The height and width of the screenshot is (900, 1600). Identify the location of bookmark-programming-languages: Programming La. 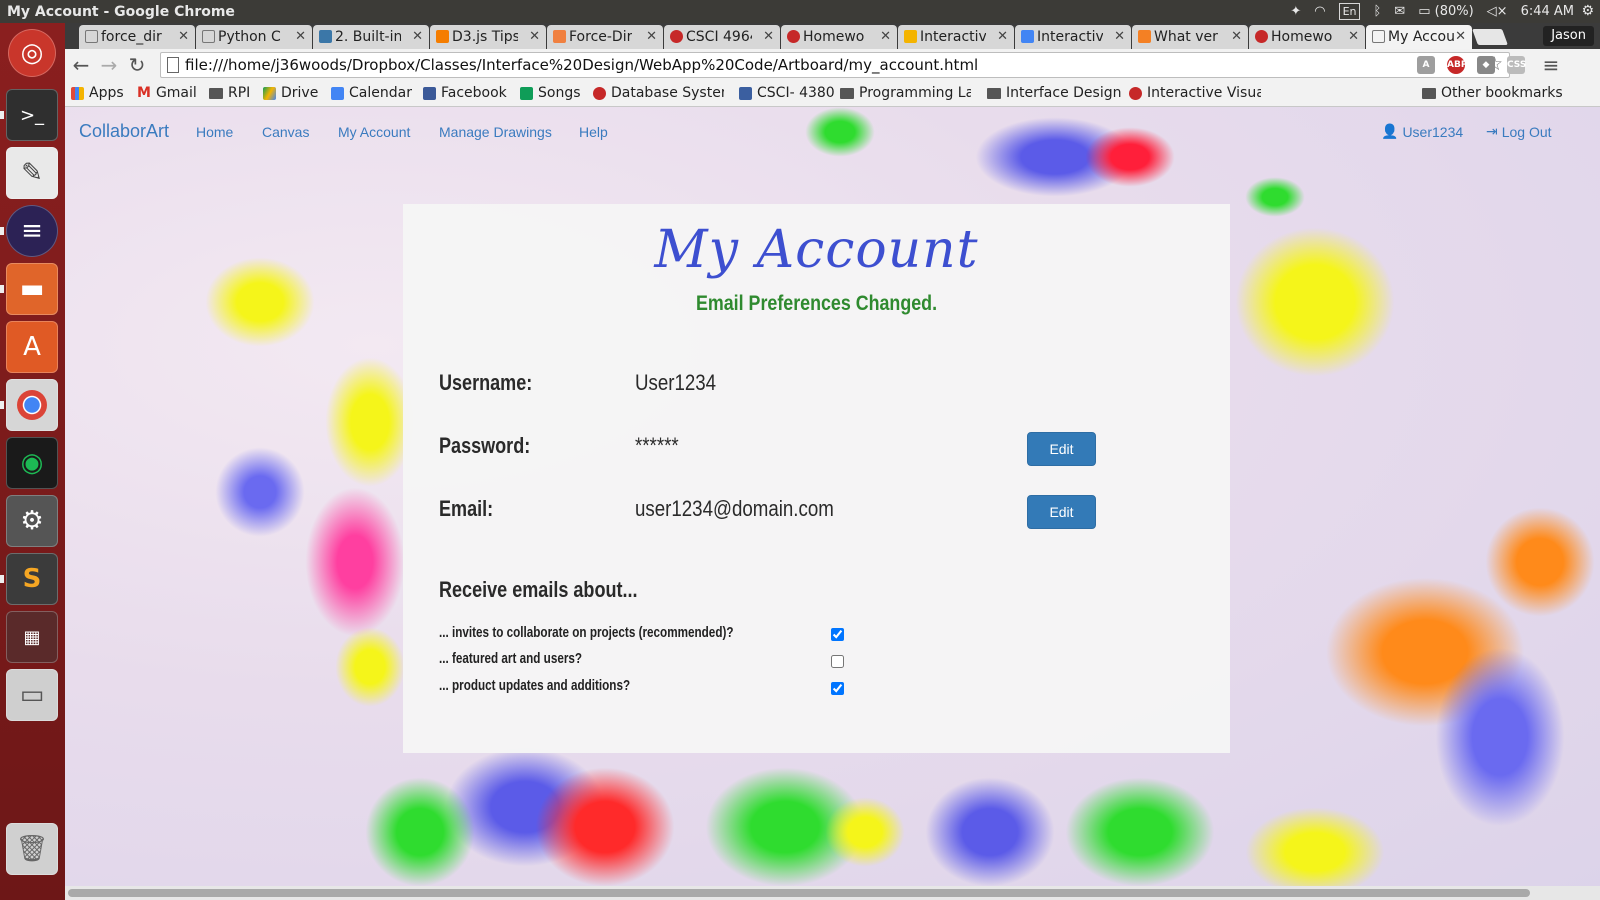
(905, 93).